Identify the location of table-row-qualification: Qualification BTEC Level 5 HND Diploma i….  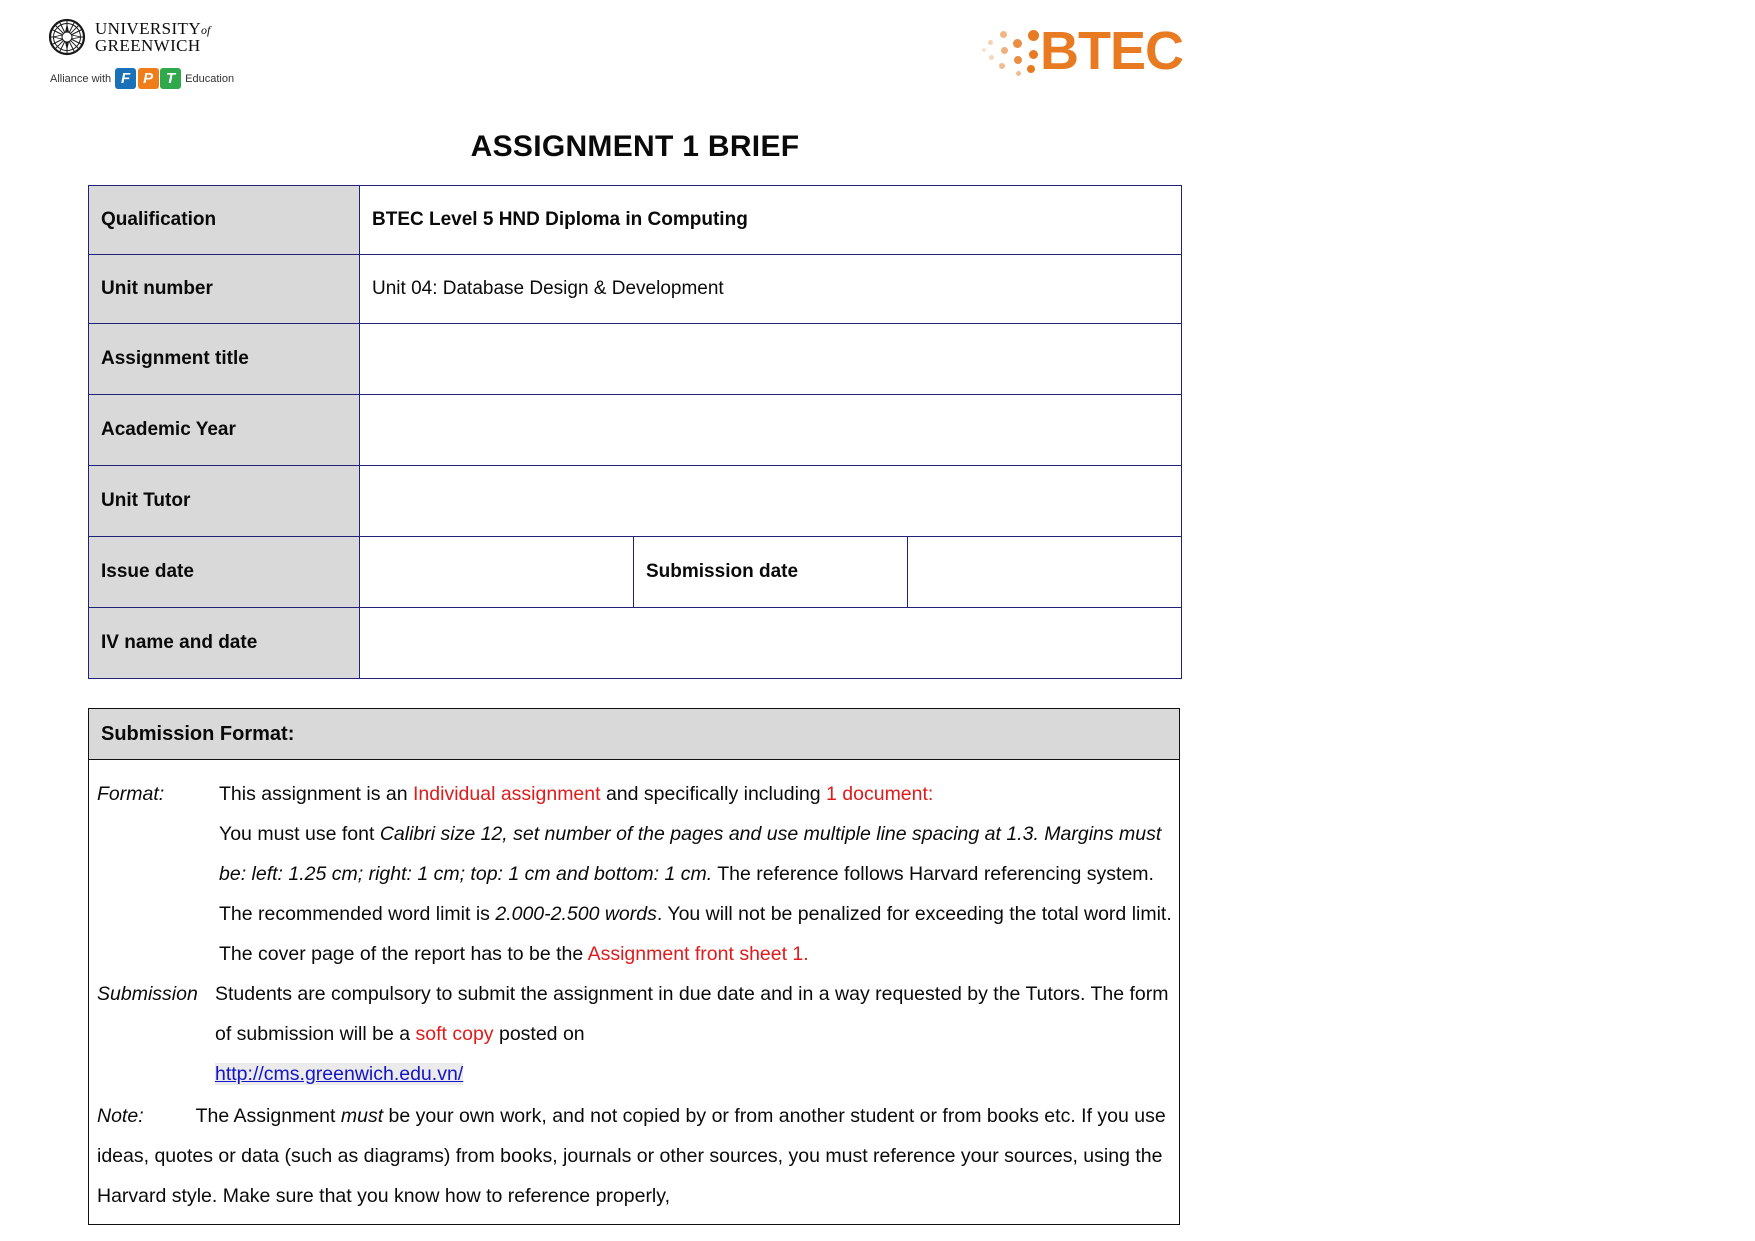
(635, 220).